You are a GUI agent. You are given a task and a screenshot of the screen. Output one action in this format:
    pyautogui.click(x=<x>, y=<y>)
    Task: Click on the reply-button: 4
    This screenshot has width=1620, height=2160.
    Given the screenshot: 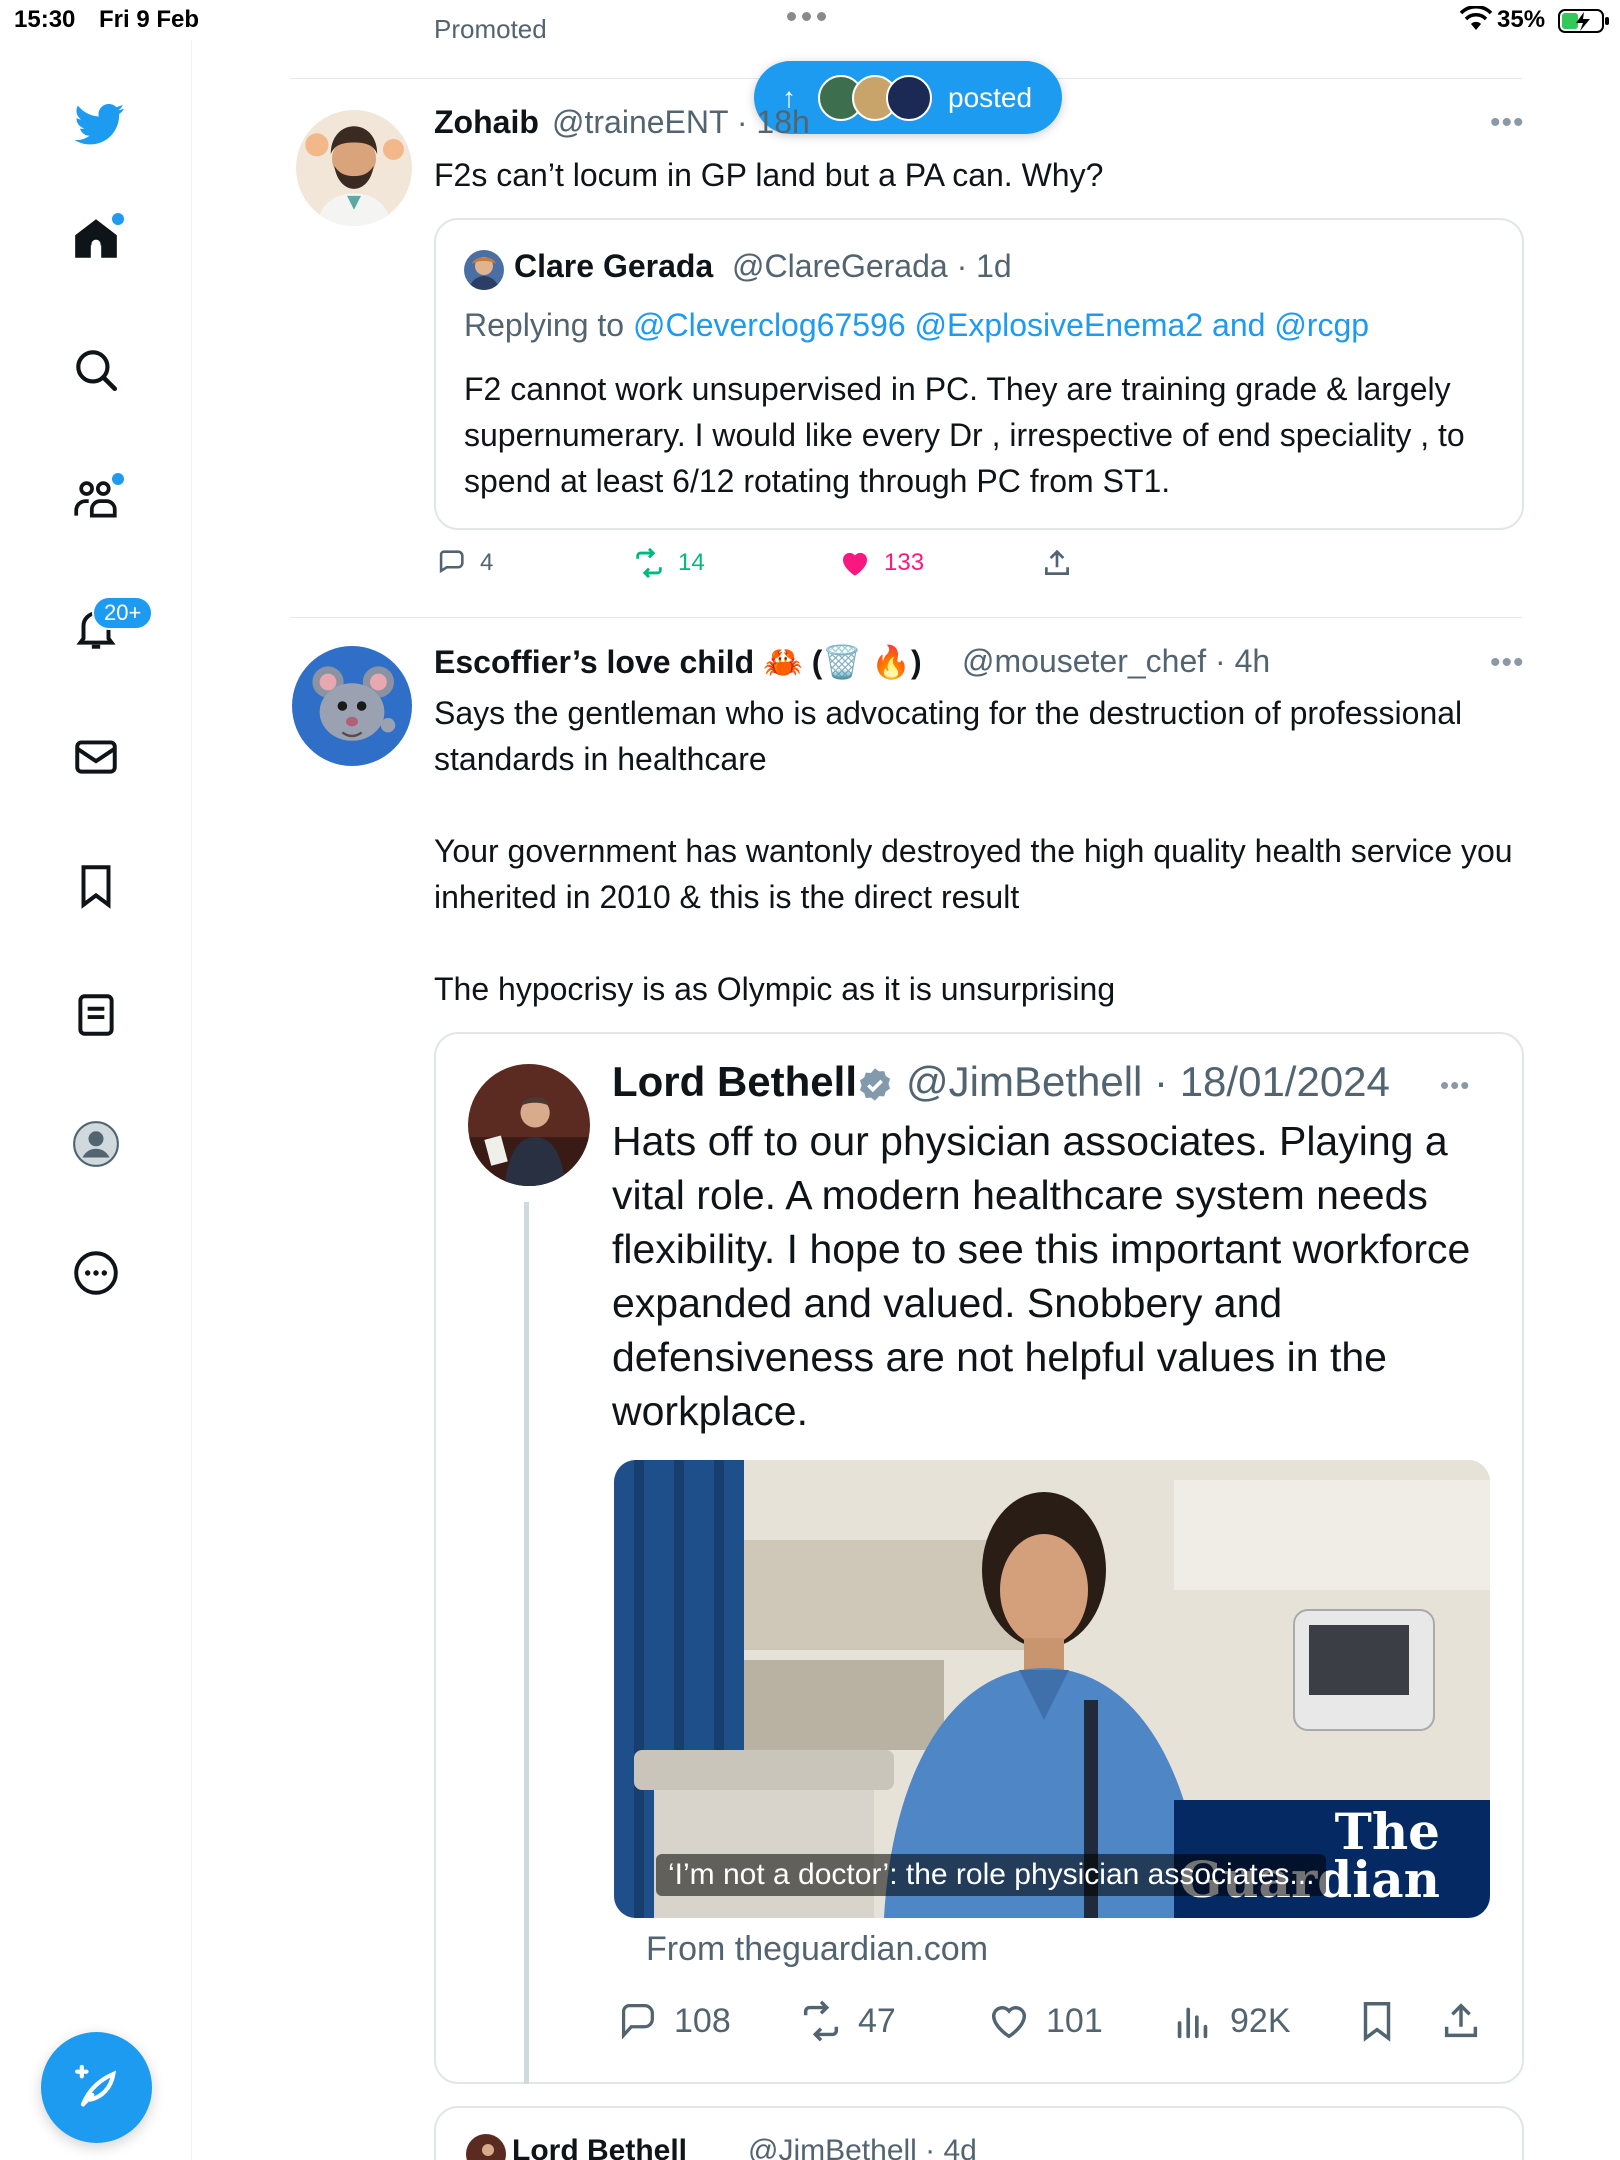 What is the action you would take?
    pyautogui.click(x=463, y=563)
    